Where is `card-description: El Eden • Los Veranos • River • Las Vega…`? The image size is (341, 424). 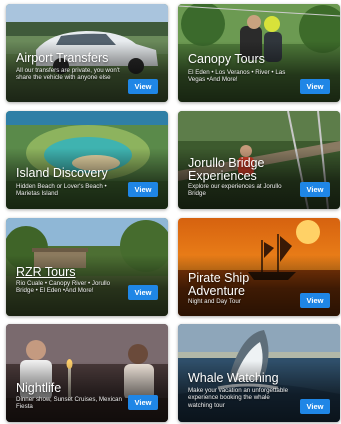 card-description: El Eden • Los Veranos • River • Las Vega… is located at coordinates (237, 76).